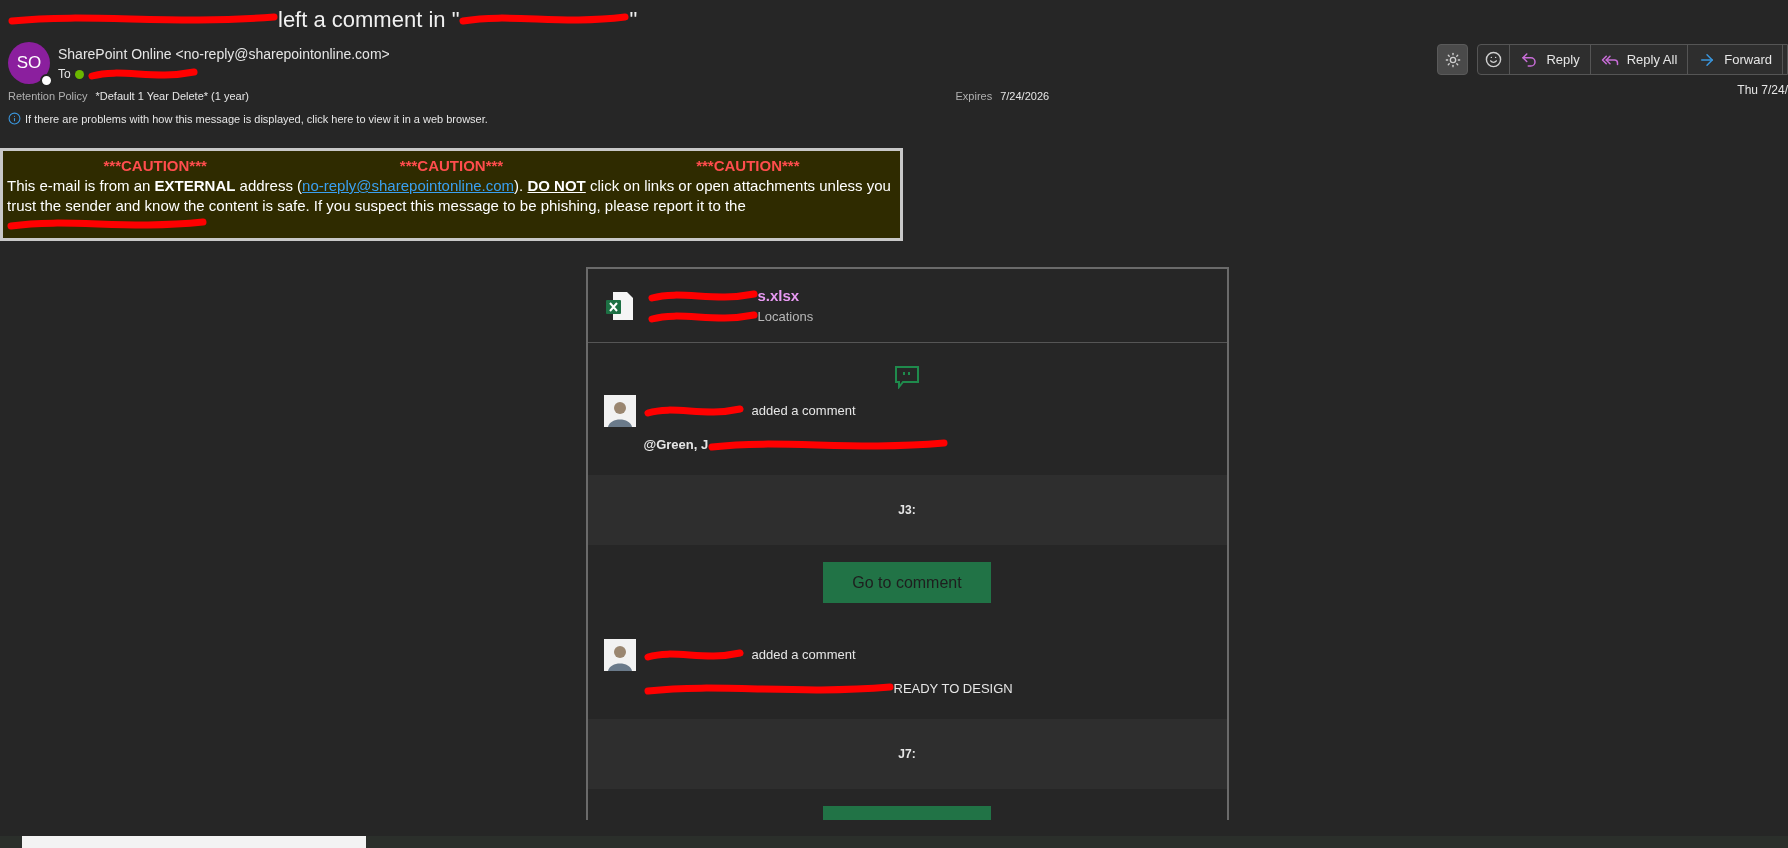  I want to click on comment-icon, so click(907, 377).